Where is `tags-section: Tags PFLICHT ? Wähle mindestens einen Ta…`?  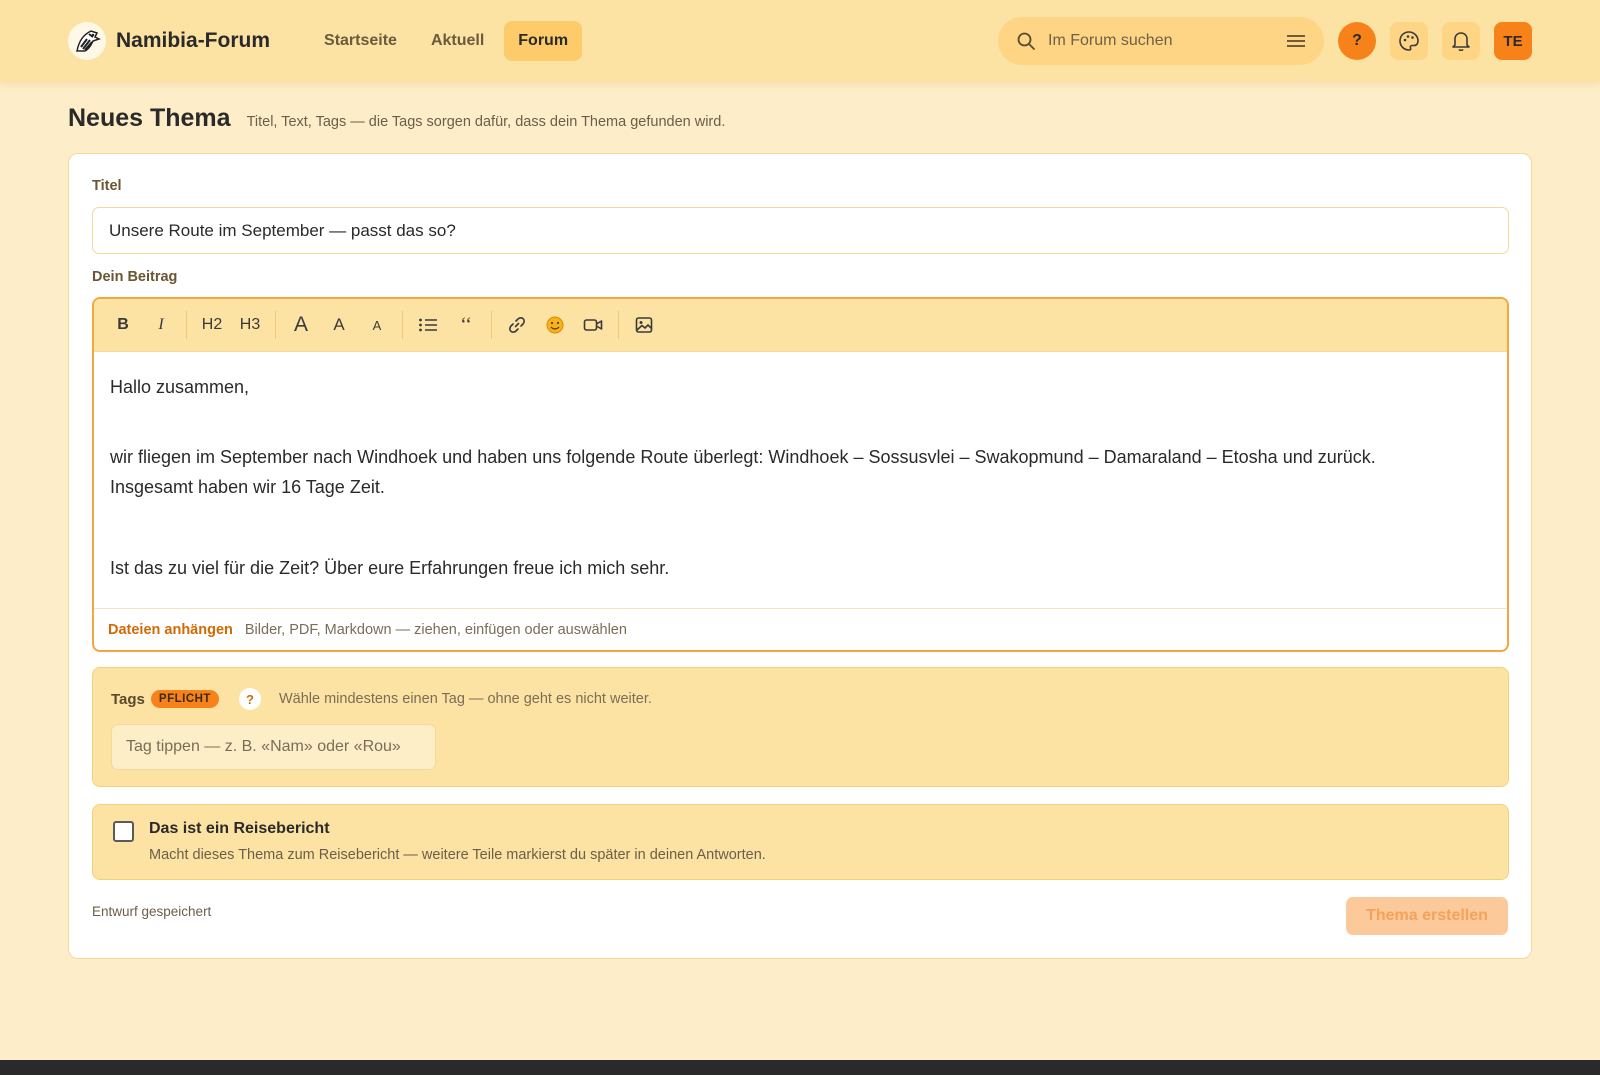 tags-section: Tags PFLICHT ? Wähle mindestens einen Ta… is located at coordinates (800, 727).